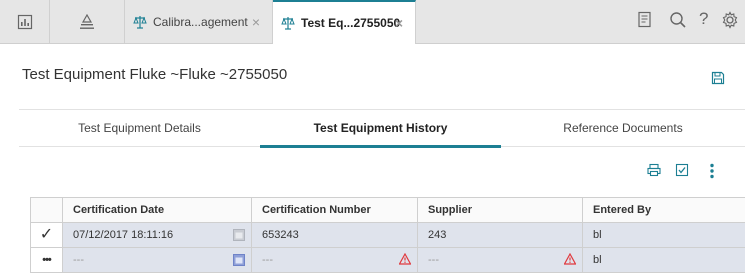 The height and width of the screenshot is (273, 745). I want to click on table-row: ✓ 07/12/2017 18:11:16 653243 243 bl, so click(388, 235).